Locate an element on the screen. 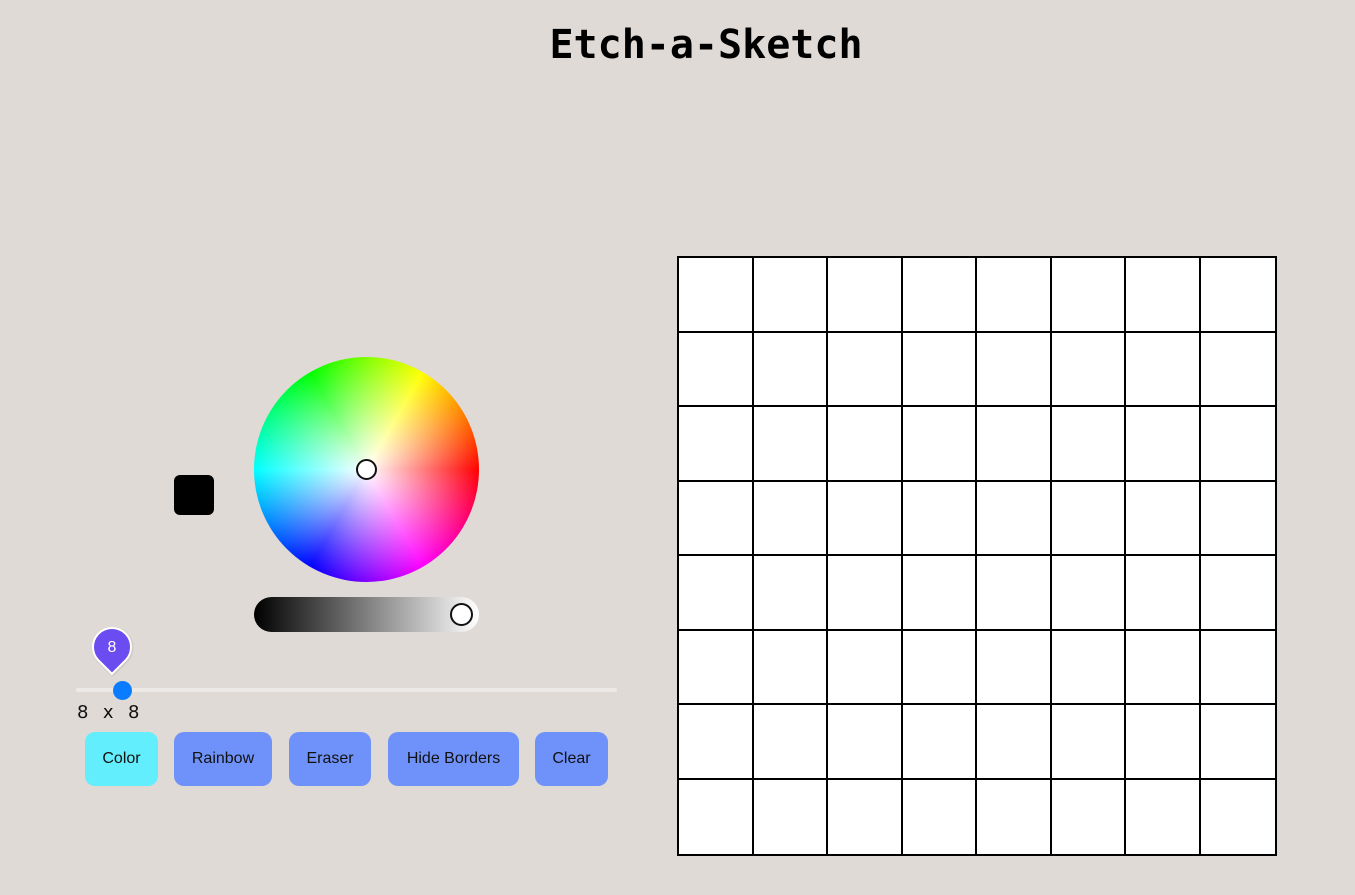  color-wheel-handle is located at coordinates (366, 469).